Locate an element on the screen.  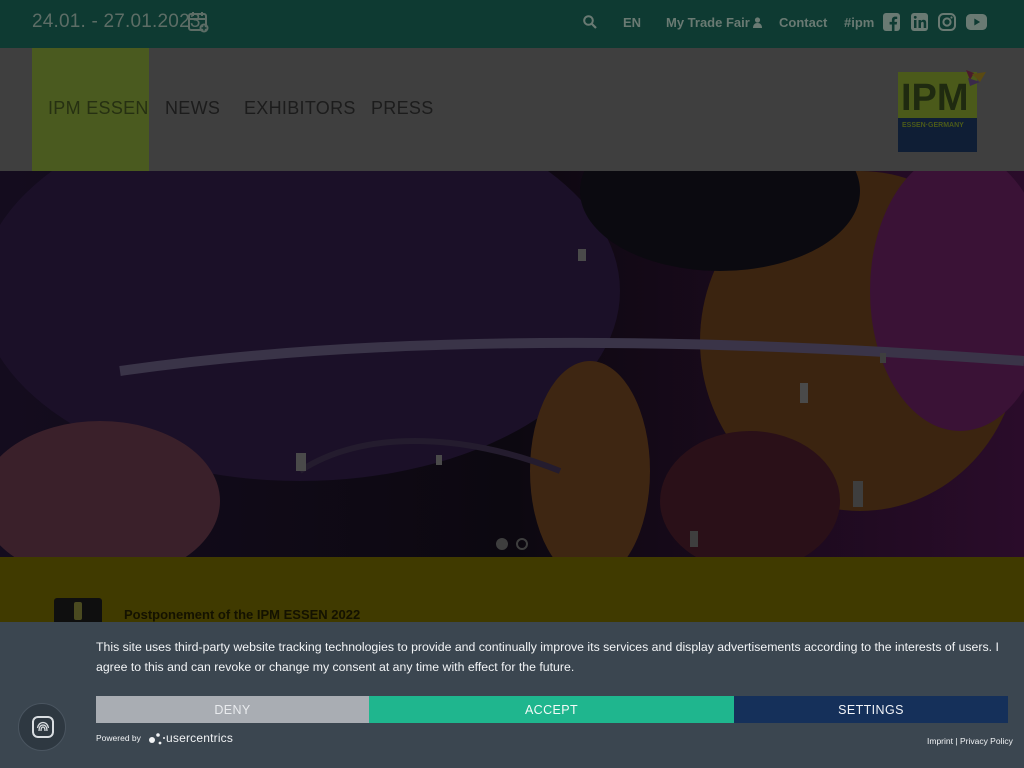
powered-by-label: Powered by is located at coordinates (118, 738).